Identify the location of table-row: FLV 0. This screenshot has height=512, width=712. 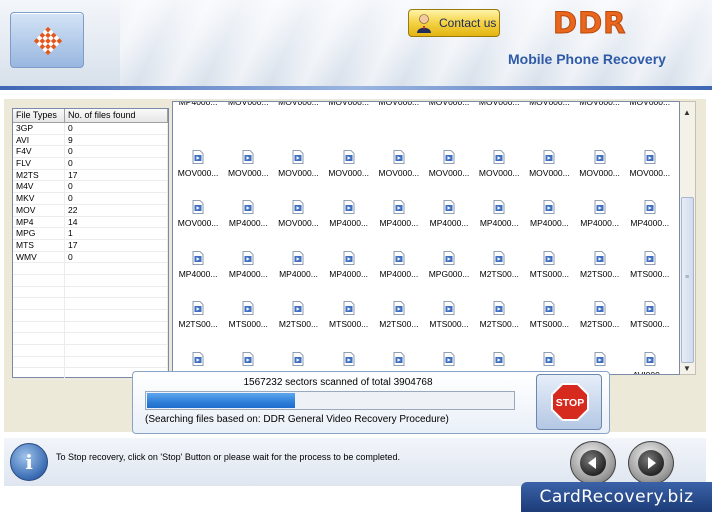
(90, 164).